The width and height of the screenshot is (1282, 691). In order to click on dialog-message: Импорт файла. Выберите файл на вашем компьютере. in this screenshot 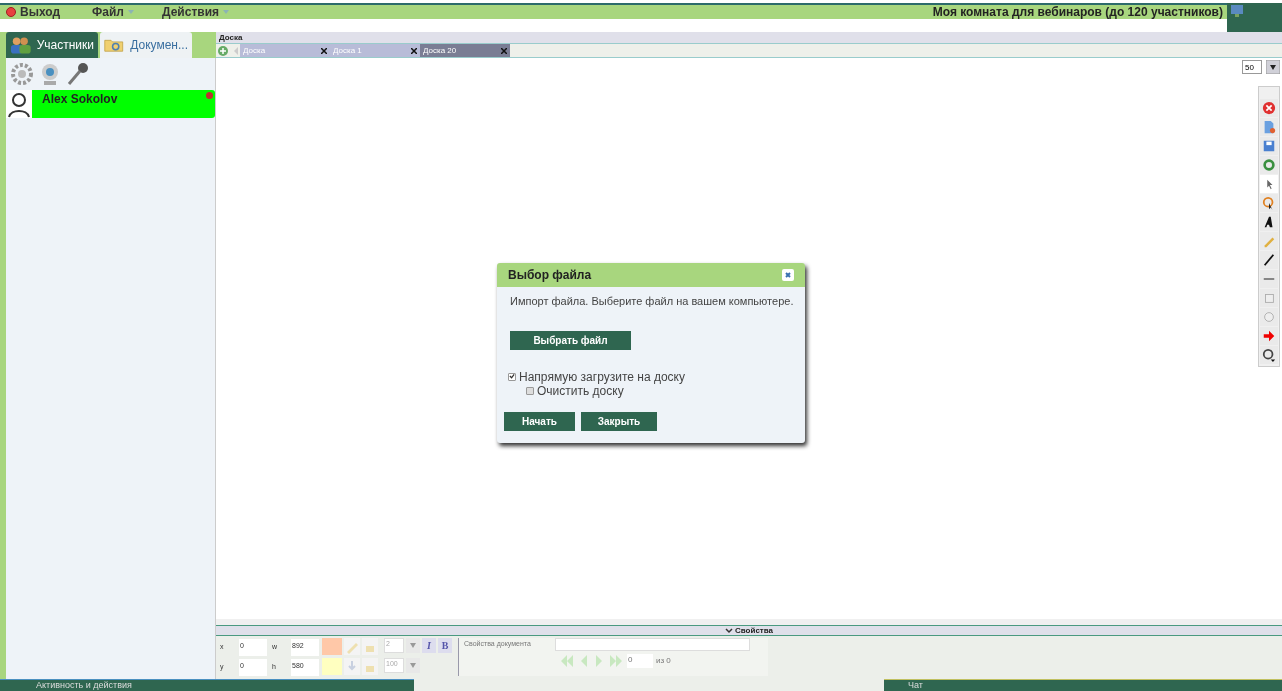, I will do `click(652, 301)`.